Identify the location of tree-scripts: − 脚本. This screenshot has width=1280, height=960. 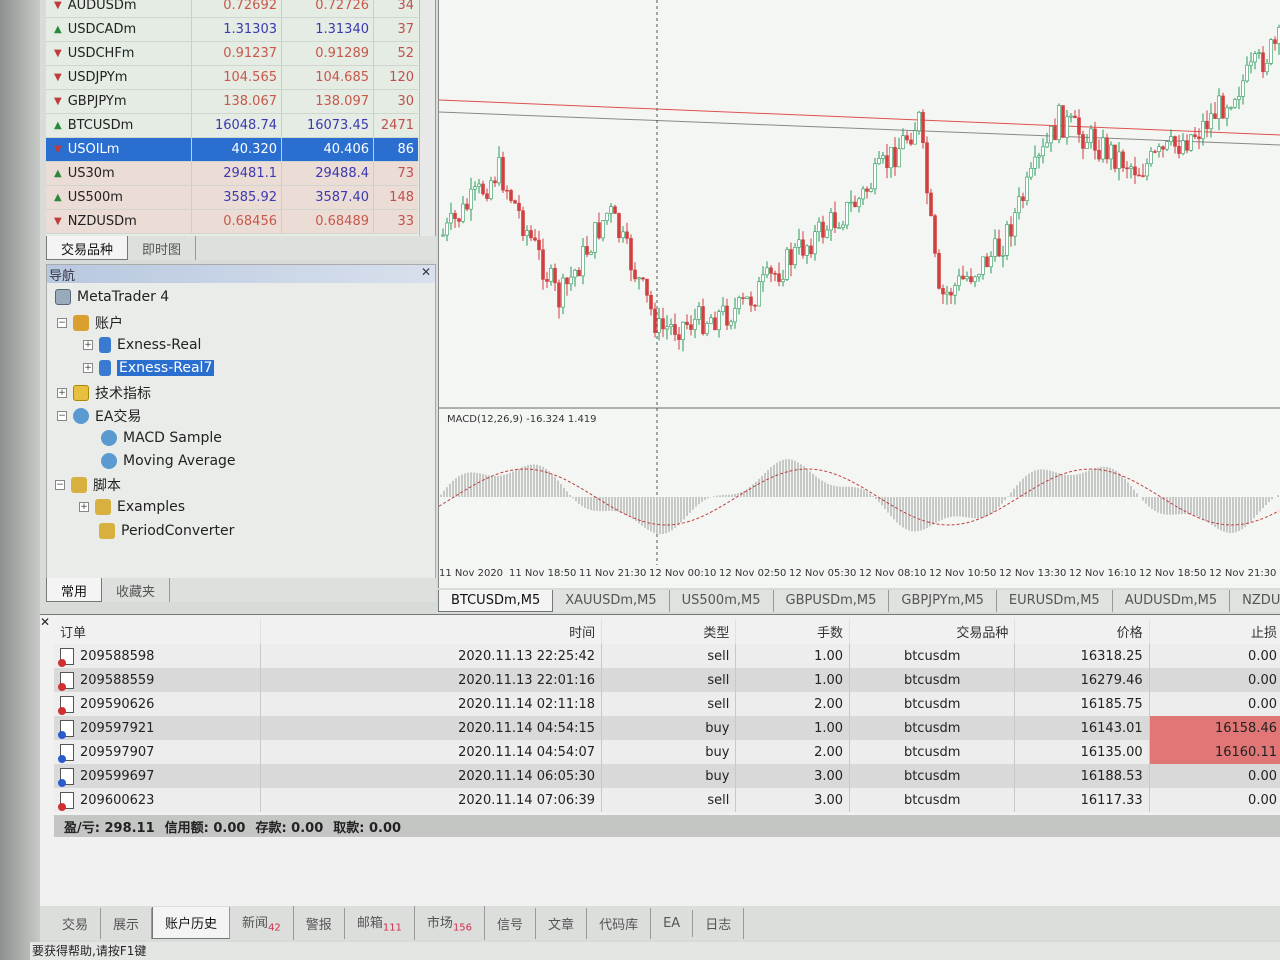
(88, 485).